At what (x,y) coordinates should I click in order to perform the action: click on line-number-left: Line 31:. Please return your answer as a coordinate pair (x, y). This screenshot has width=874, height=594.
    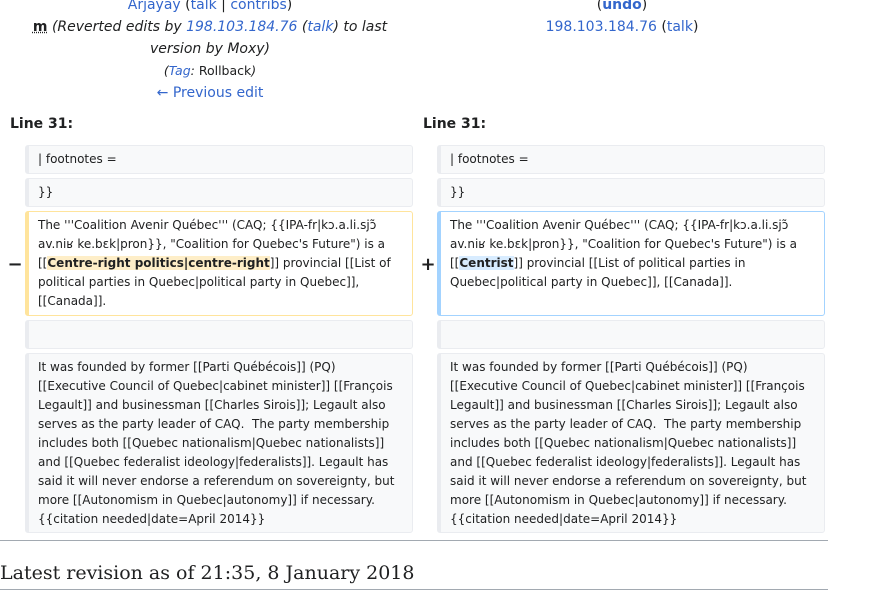
    Looking at the image, I should click on (42, 124).